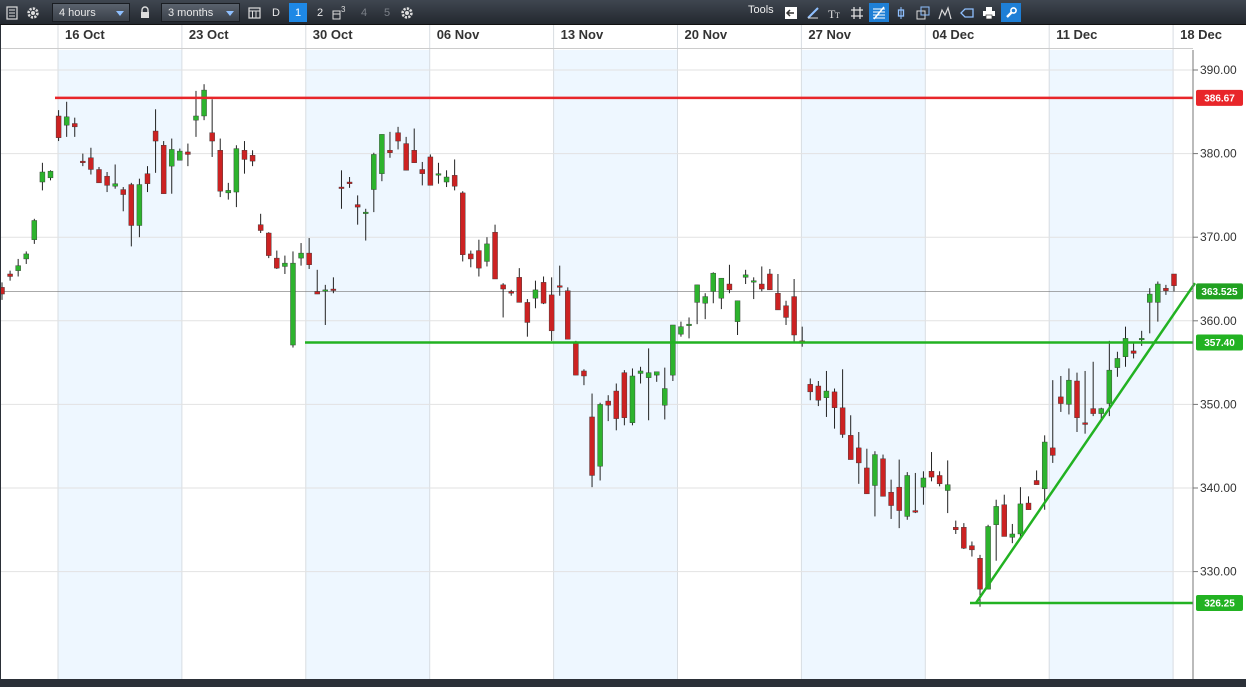  Describe the element at coordinates (200, 12) in the screenshot. I see `range-select: 3 months` at that location.